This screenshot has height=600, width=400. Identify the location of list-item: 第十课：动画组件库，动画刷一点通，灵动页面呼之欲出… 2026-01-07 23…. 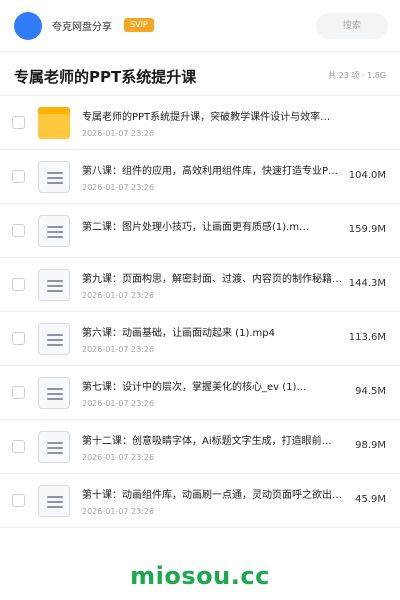
(200, 501).